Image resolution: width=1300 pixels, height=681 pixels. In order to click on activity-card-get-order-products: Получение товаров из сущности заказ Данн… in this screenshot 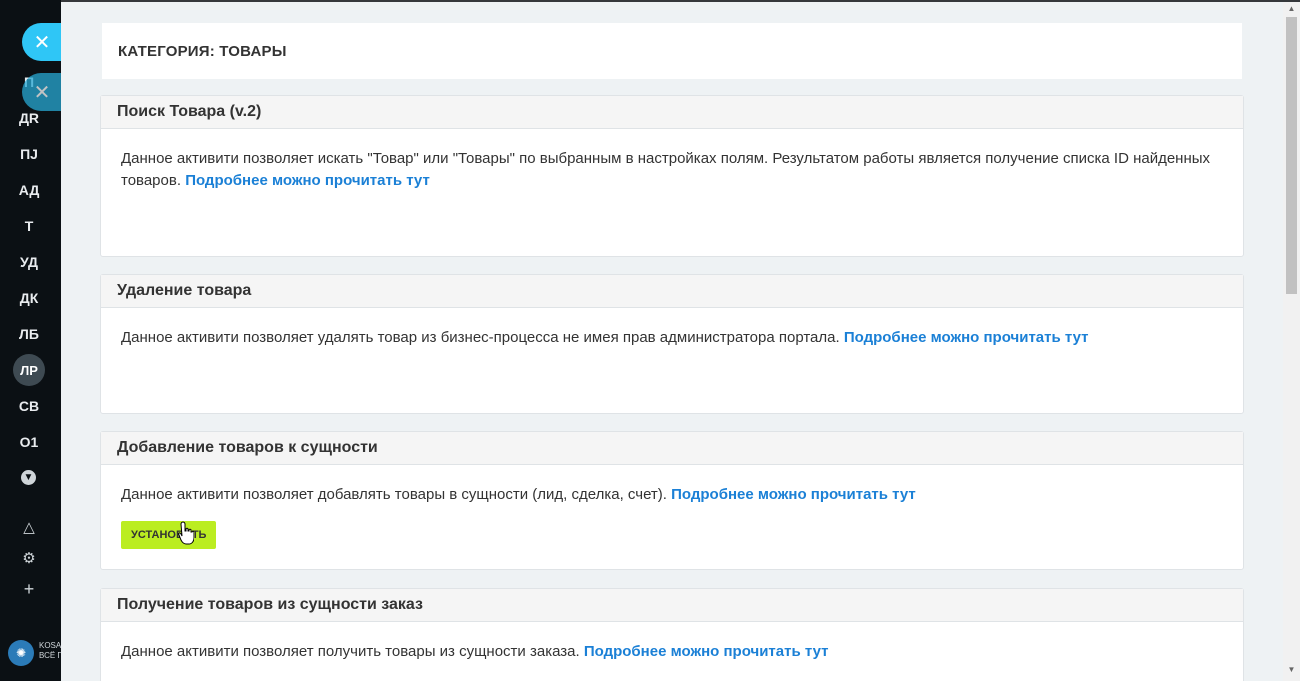, I will do `click(672, 634)`.